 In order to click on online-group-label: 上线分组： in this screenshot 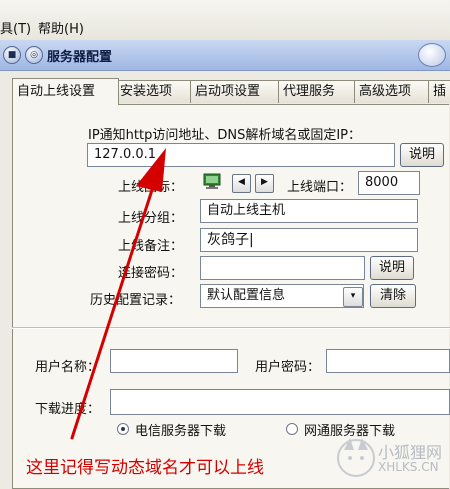, I will do `click(151, 218)`.